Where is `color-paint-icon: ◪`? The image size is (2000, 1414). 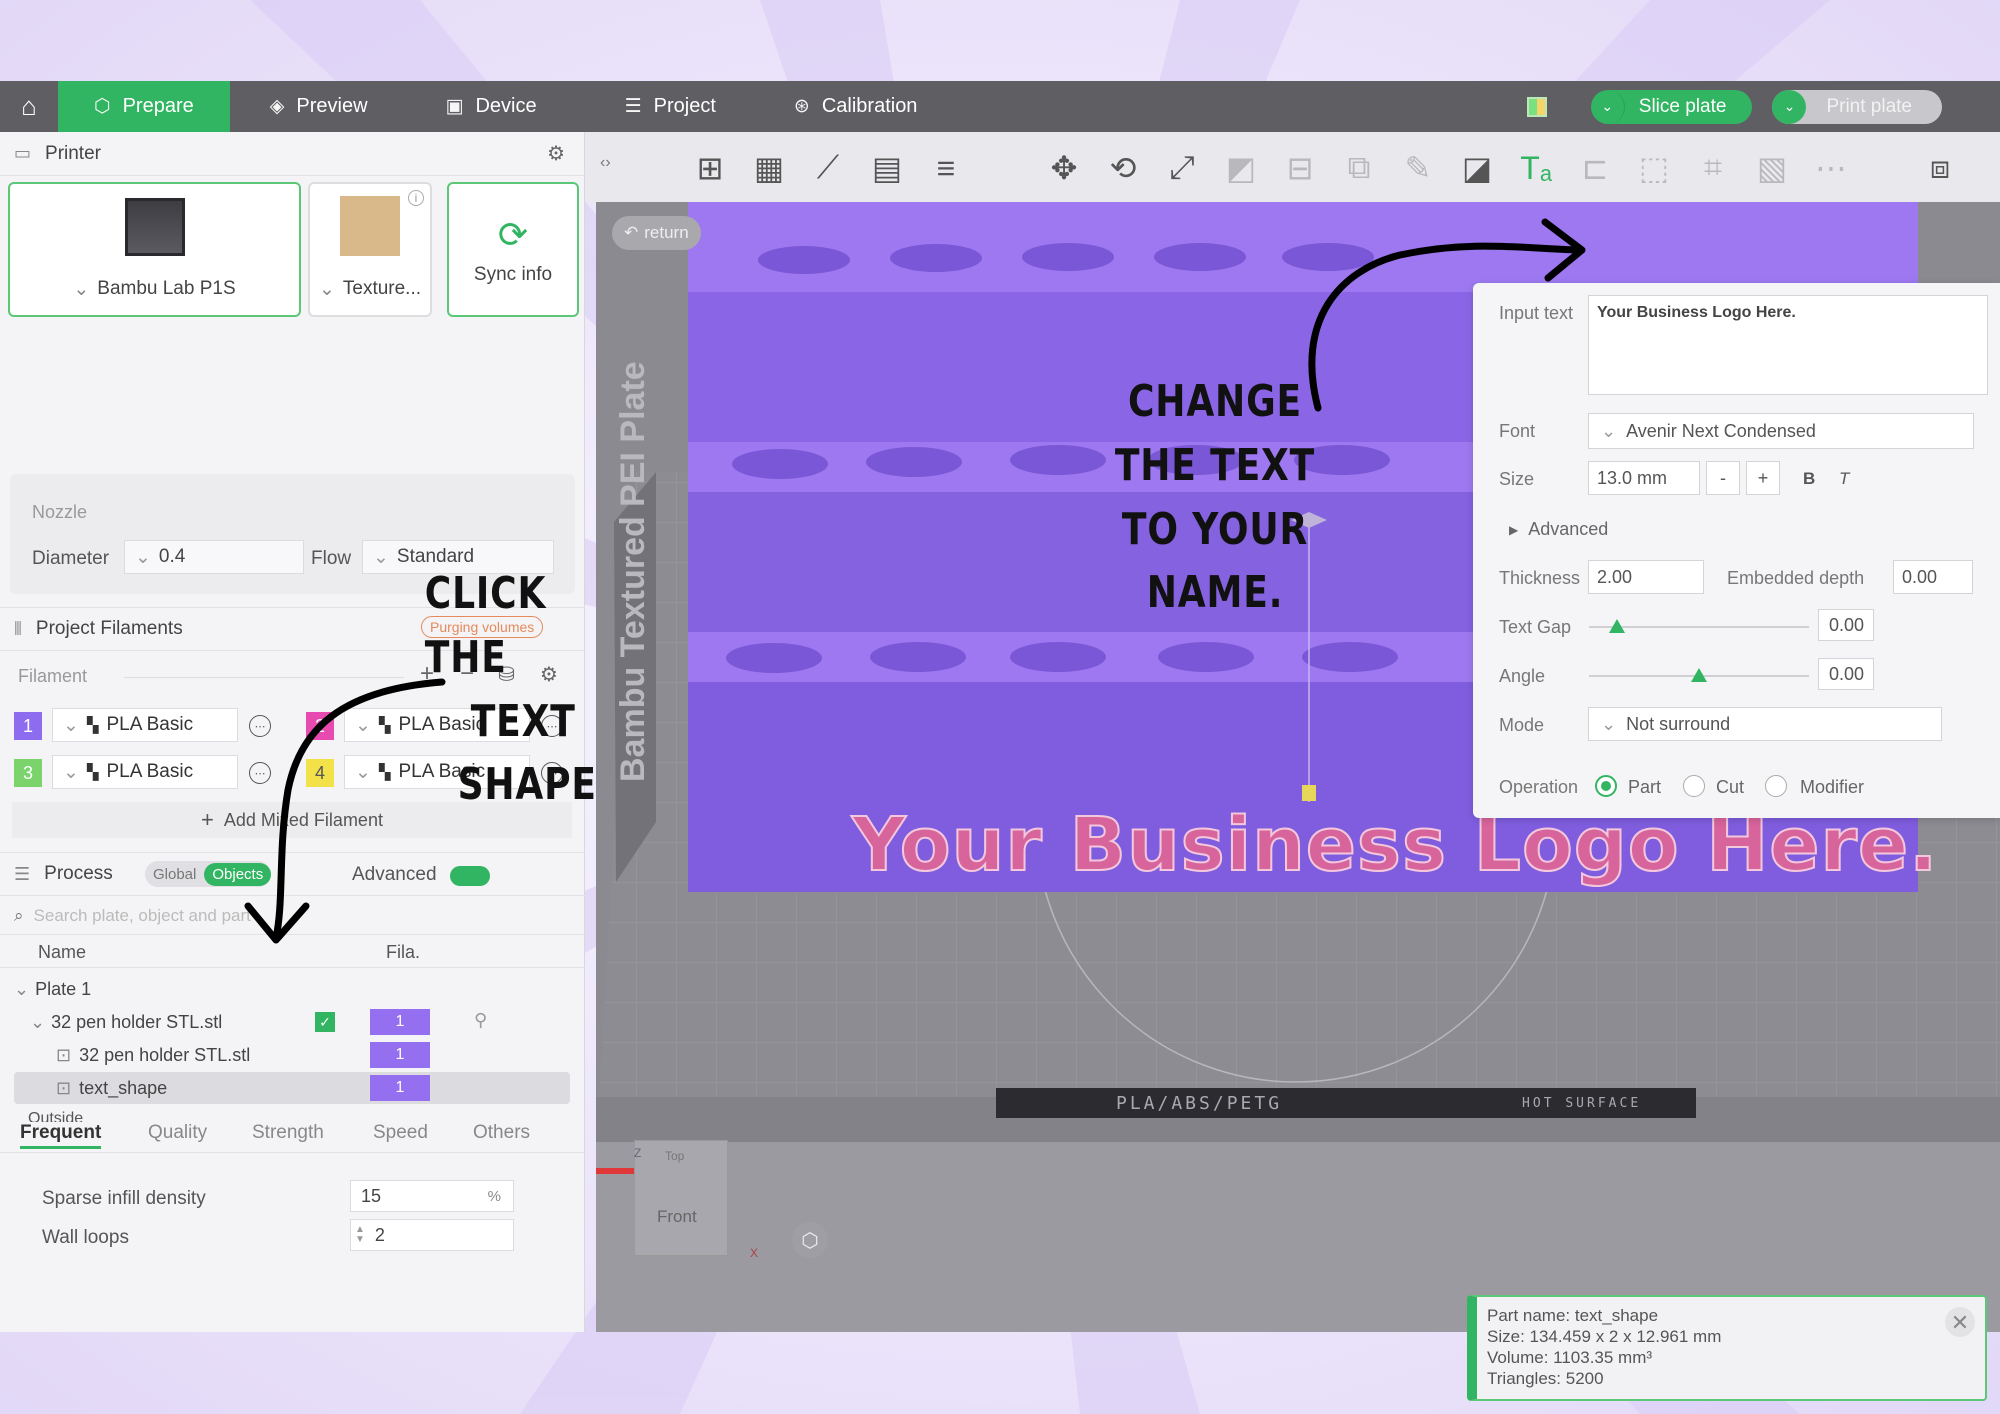
color-paint-icon: ◪ is located at coordinates (1477, 168).